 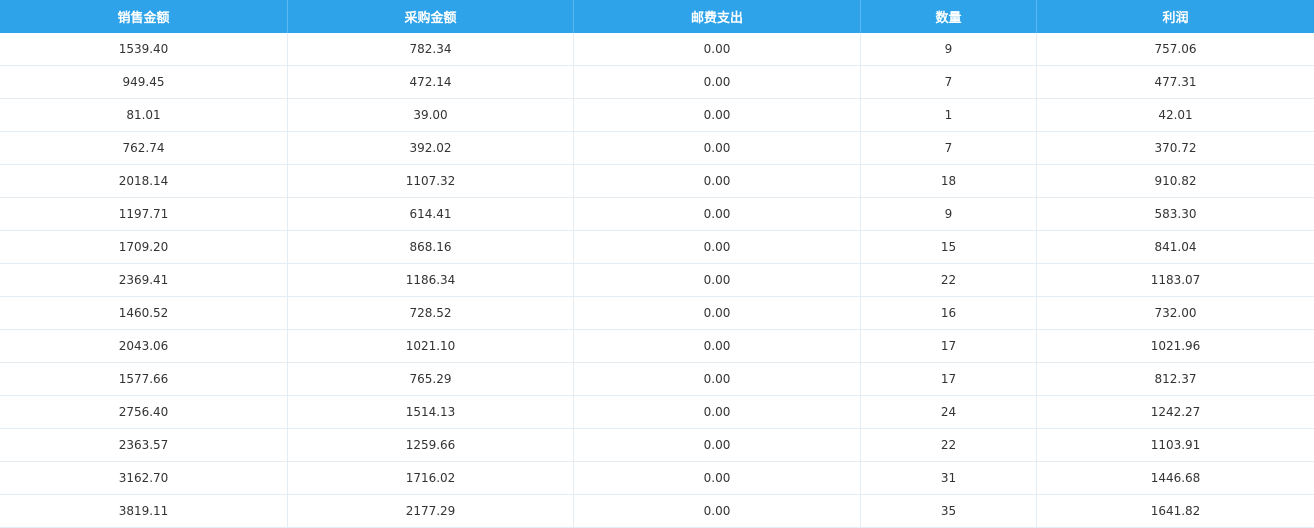 What do you see at coordinates (1175, 82) in the screenshot?
I see `profit-cell: 477.31` at bounding box center [1175, 82].